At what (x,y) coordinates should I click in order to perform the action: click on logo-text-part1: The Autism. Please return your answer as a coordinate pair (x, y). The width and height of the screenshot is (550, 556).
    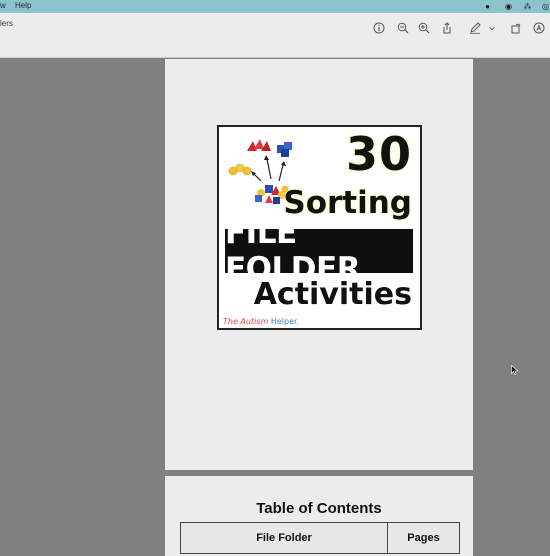
    Looking at the image, I should click on (246, 321).